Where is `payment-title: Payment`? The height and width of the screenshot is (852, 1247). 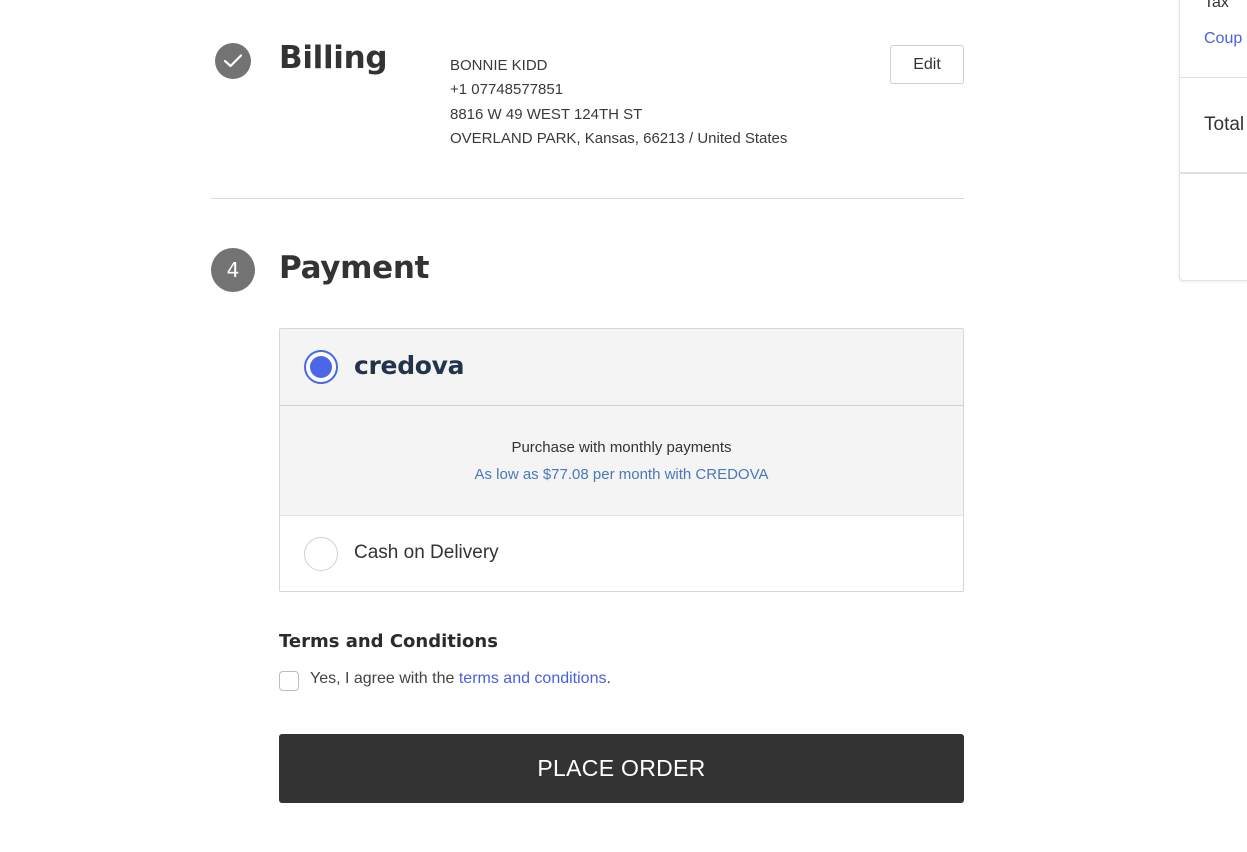
payment-title: Payment is located at coordinates (354, 268).